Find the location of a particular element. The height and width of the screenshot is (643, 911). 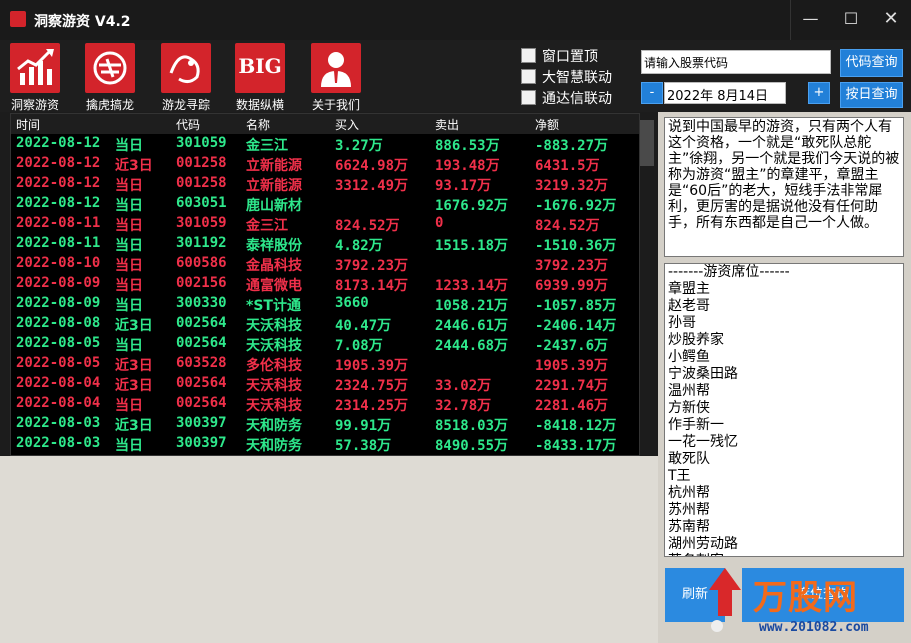

seat-list-item: 杭州帮 is located at coordinates (784, 493).